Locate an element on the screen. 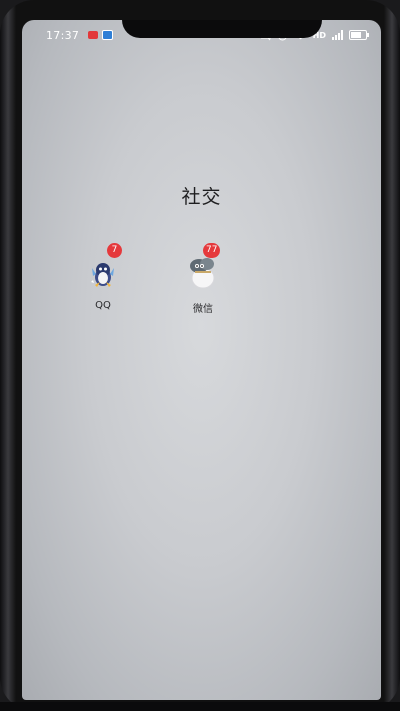 Image resolution: width=400 pixels, height=711 pixels. app-label-wechat: 微信 is located at coordinates (203, 309).